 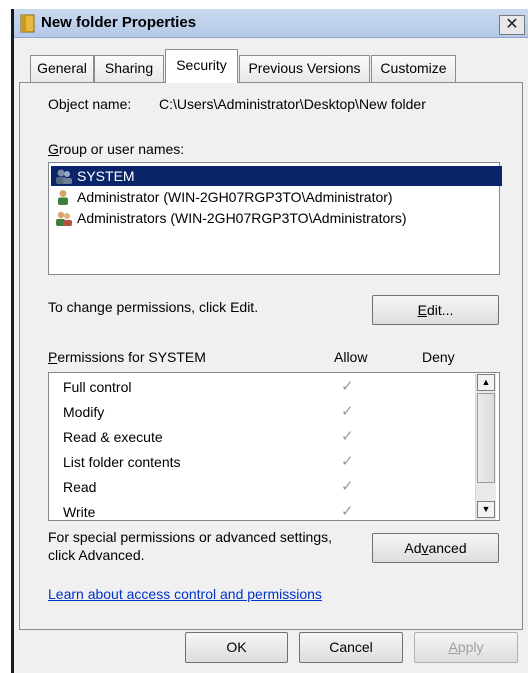 I want to click on group-accel: G, so click(x=53, y=149).